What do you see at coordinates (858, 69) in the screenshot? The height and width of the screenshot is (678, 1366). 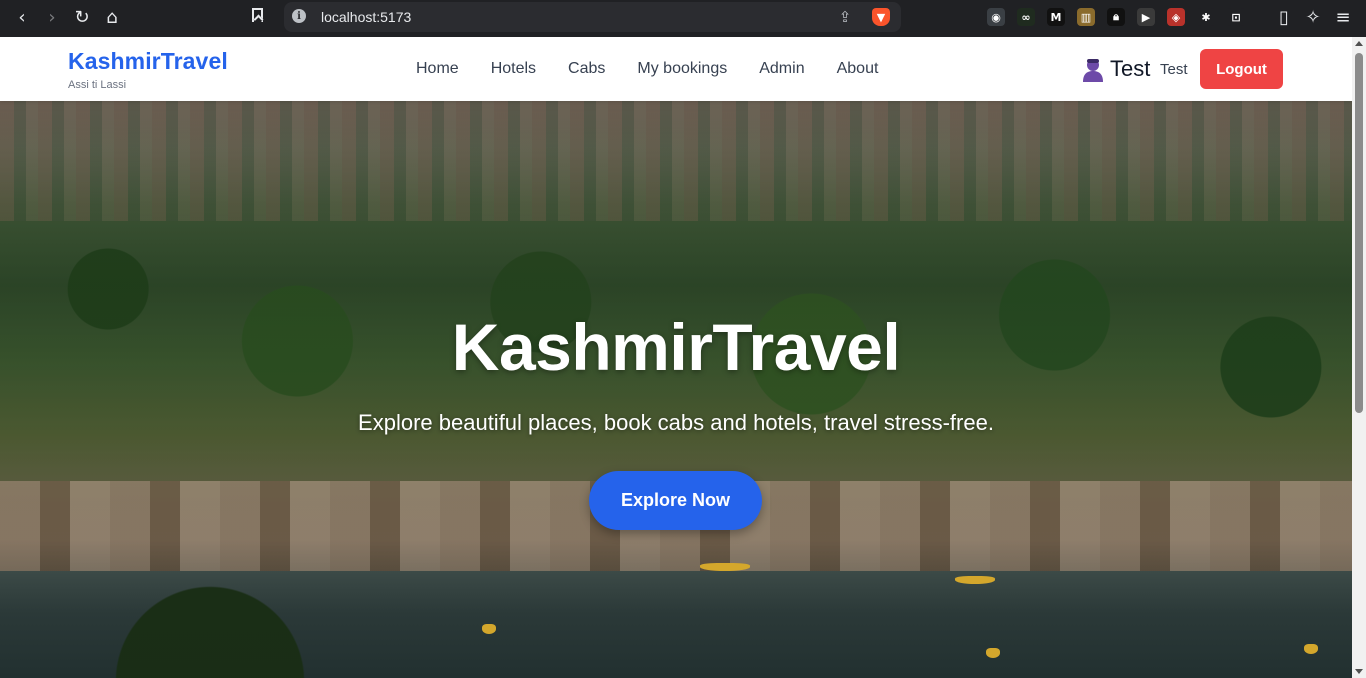 I see `nav-link-about: About` at bounding box center [858, 69].